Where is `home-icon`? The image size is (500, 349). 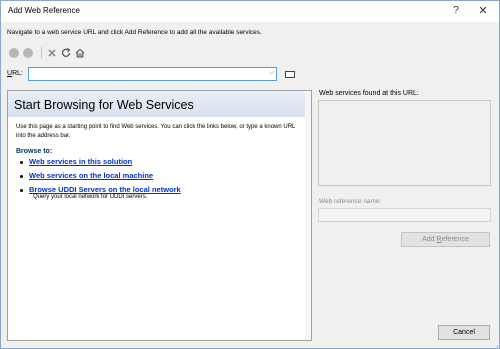 home-icon is located at coordinates (80, 53).